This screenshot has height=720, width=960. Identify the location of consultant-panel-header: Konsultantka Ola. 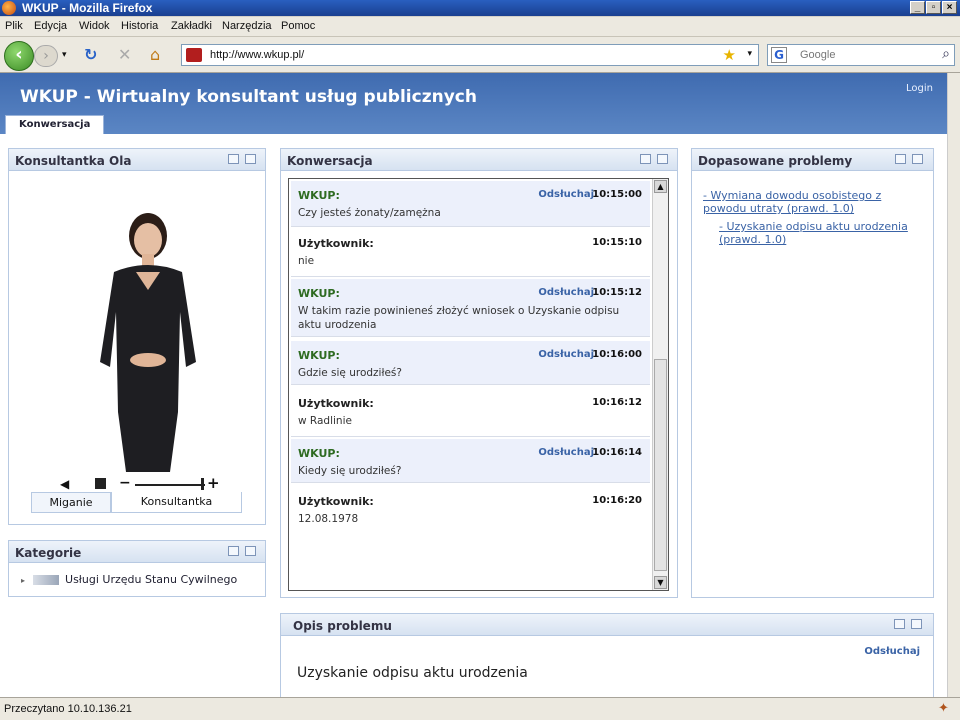
(137, 160).